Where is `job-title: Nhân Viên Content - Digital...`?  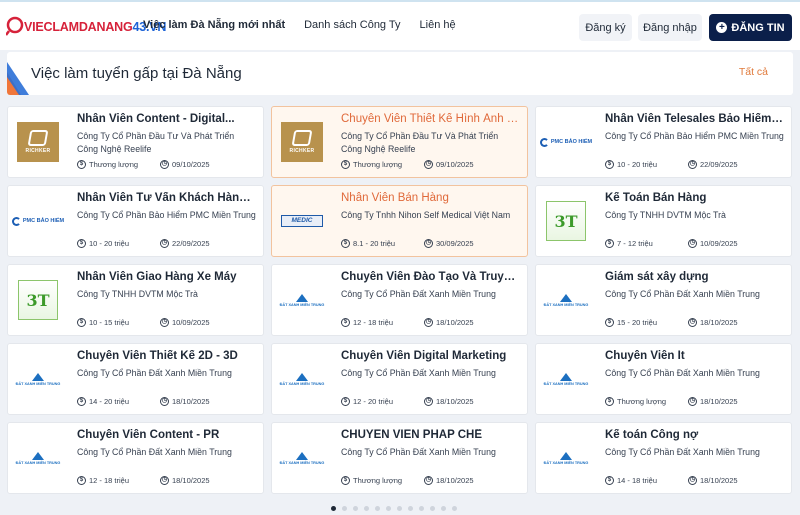
job-title: Nhân Viên Content - Digital... is located at coordinates (167, 119).